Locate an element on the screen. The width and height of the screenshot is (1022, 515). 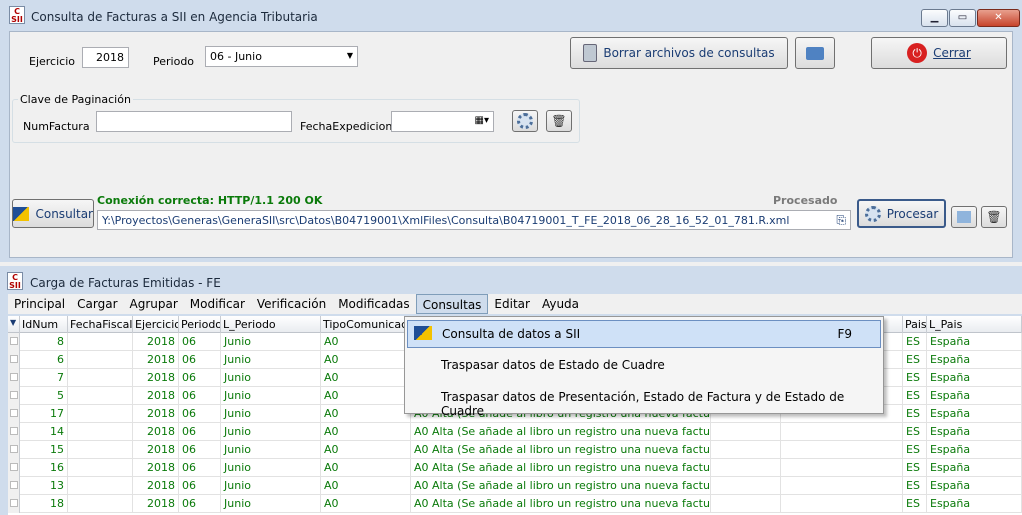
ejercicio-input: 2018 is located at coordinates (105, 57).